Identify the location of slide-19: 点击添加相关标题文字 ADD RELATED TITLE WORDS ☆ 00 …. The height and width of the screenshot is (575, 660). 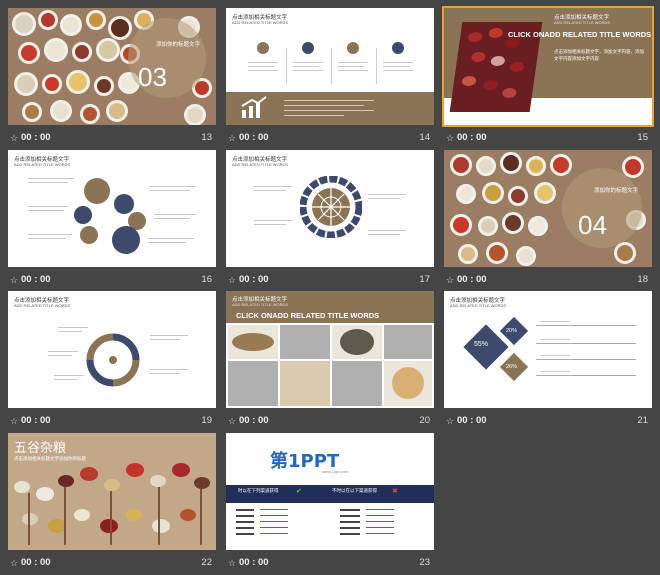
(112, 361).